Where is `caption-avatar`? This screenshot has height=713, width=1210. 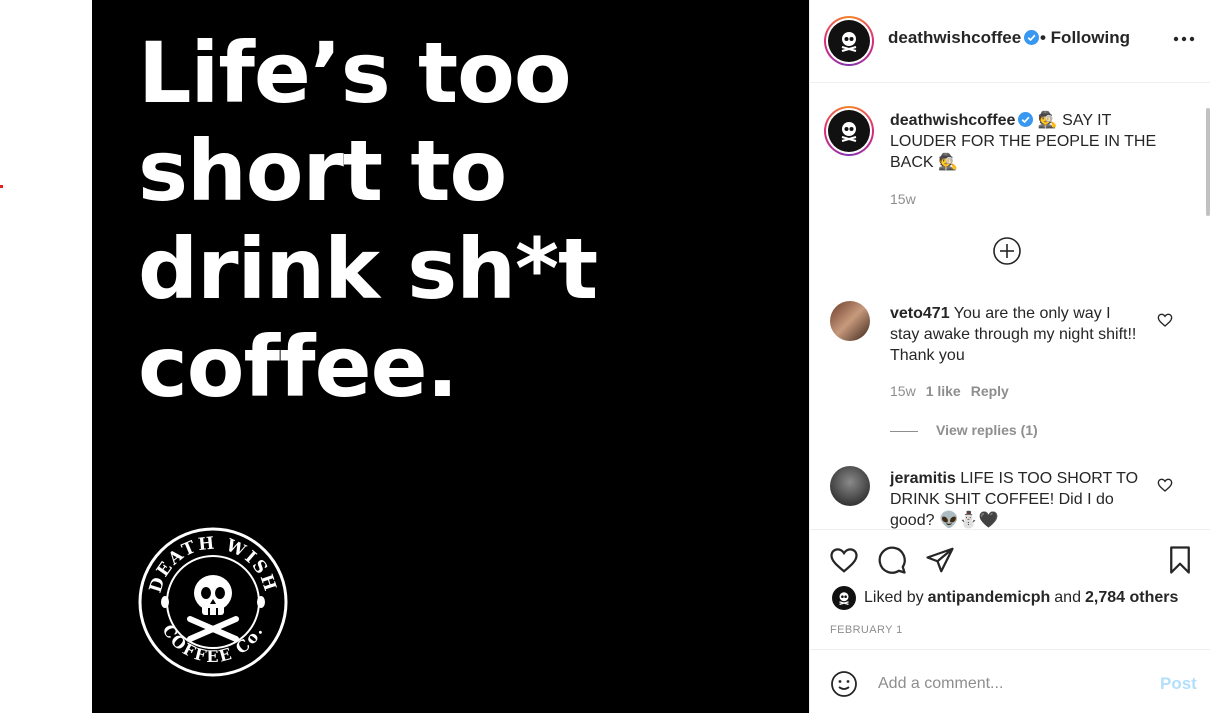 caption-avatar is located at coordinates (849, 131).